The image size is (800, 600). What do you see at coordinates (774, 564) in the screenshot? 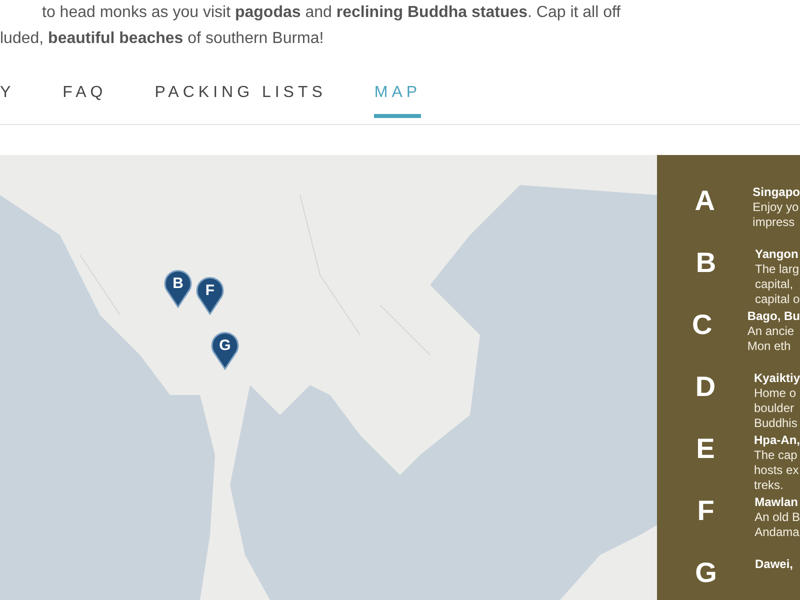
I see `stop-title: Dawei,` at bounding box center [774, 564].